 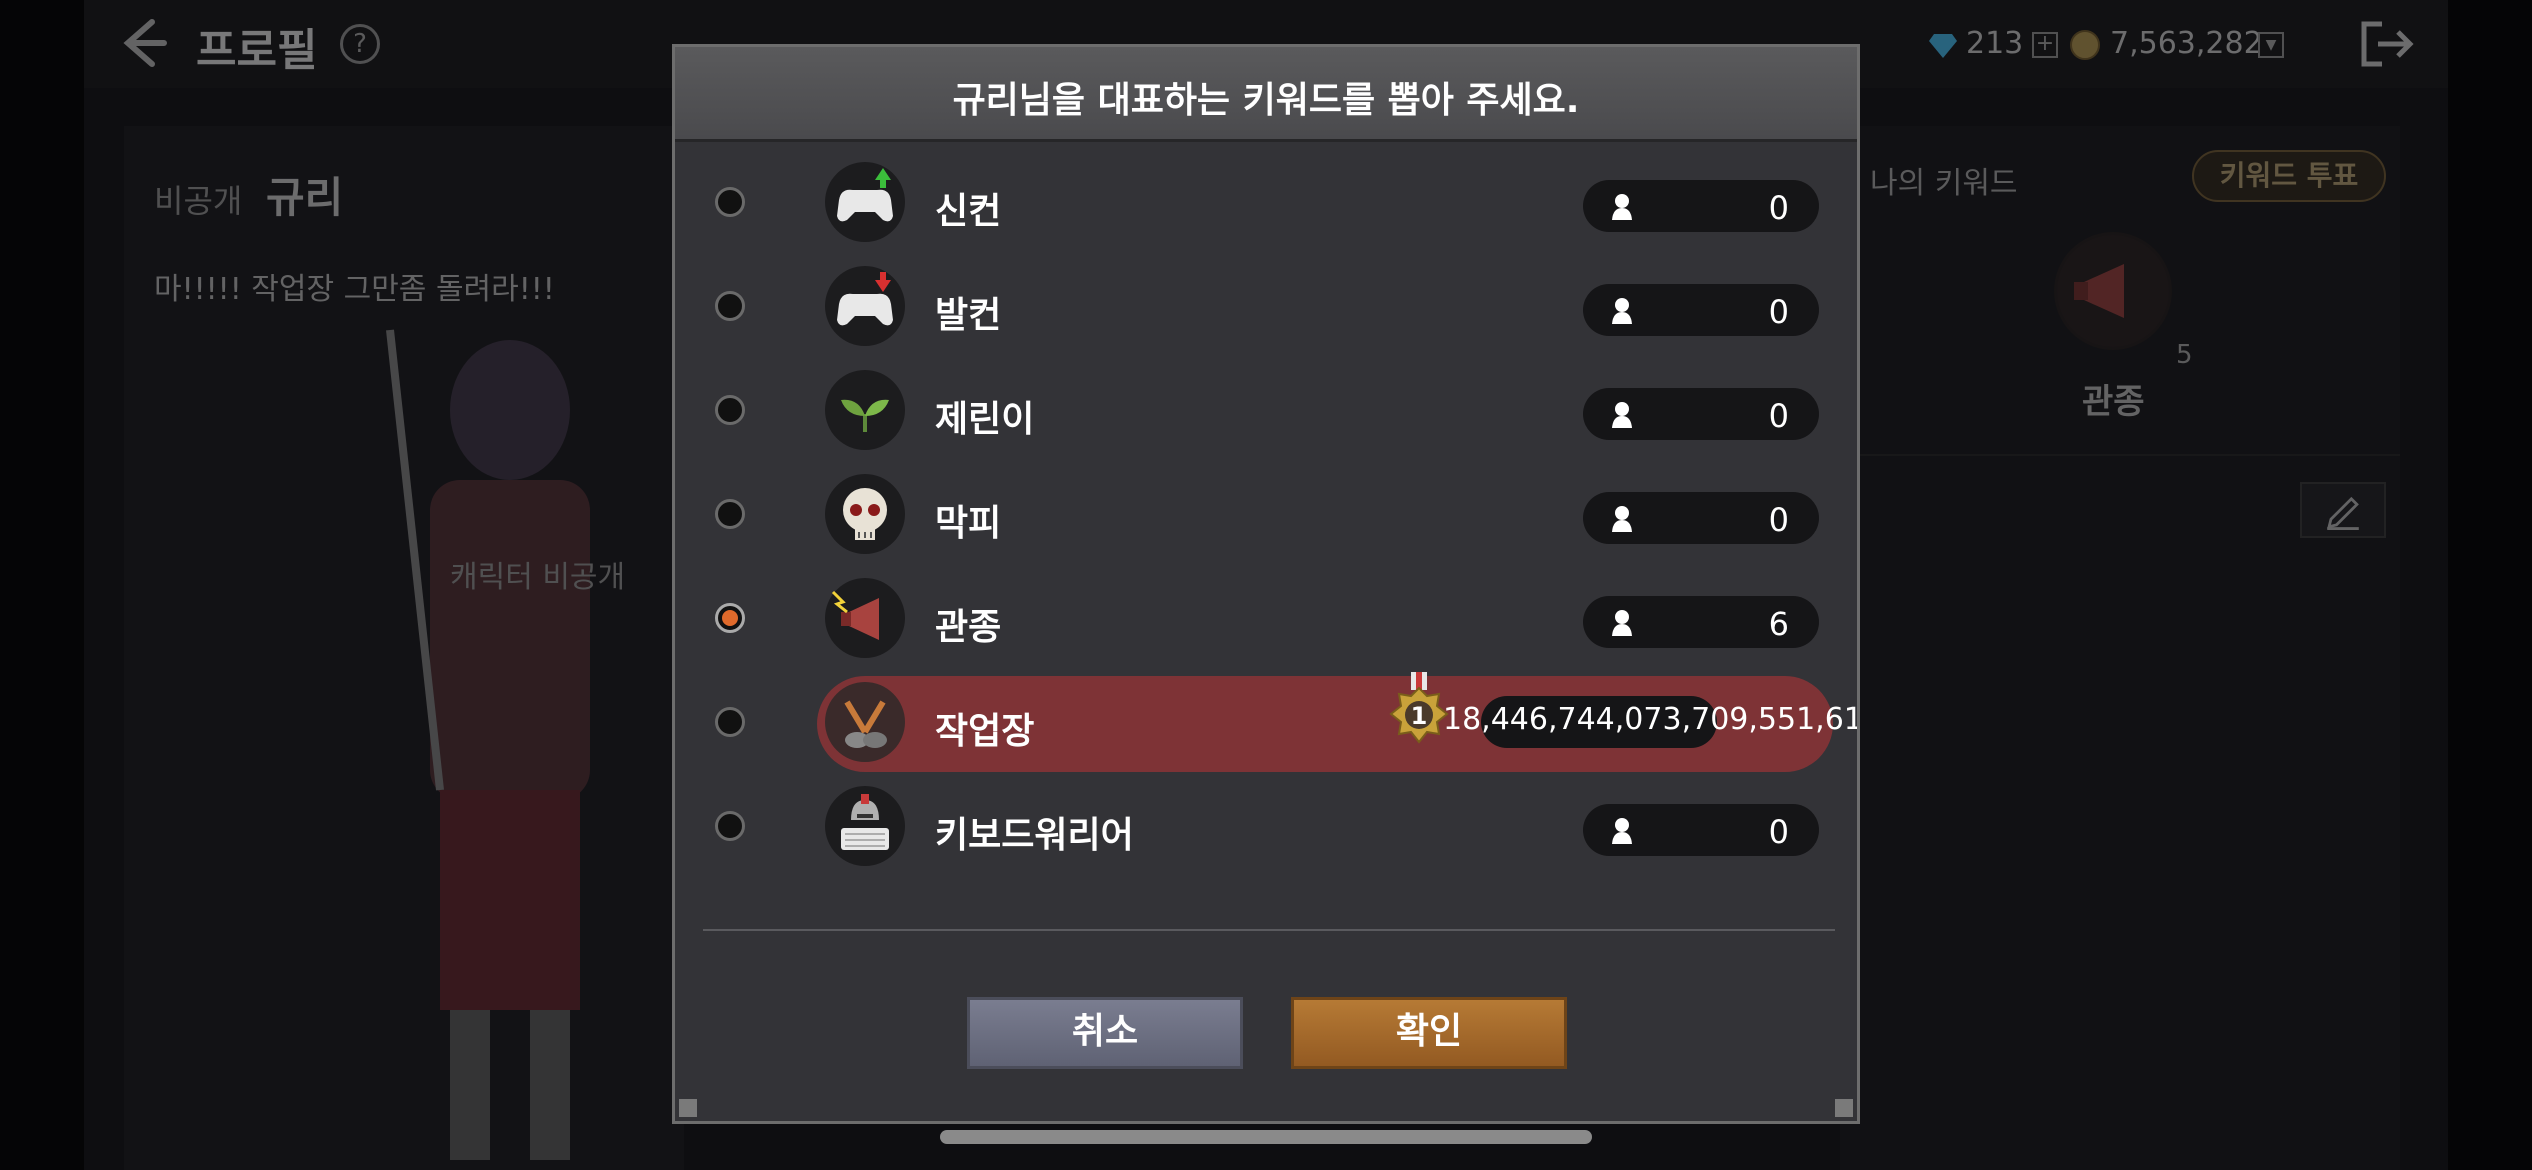 What do you see at coordinates (1944, 183) in the screenshot?
I see `my-keywords-label: 나의 키워드` at bounding box center [1944, 183].